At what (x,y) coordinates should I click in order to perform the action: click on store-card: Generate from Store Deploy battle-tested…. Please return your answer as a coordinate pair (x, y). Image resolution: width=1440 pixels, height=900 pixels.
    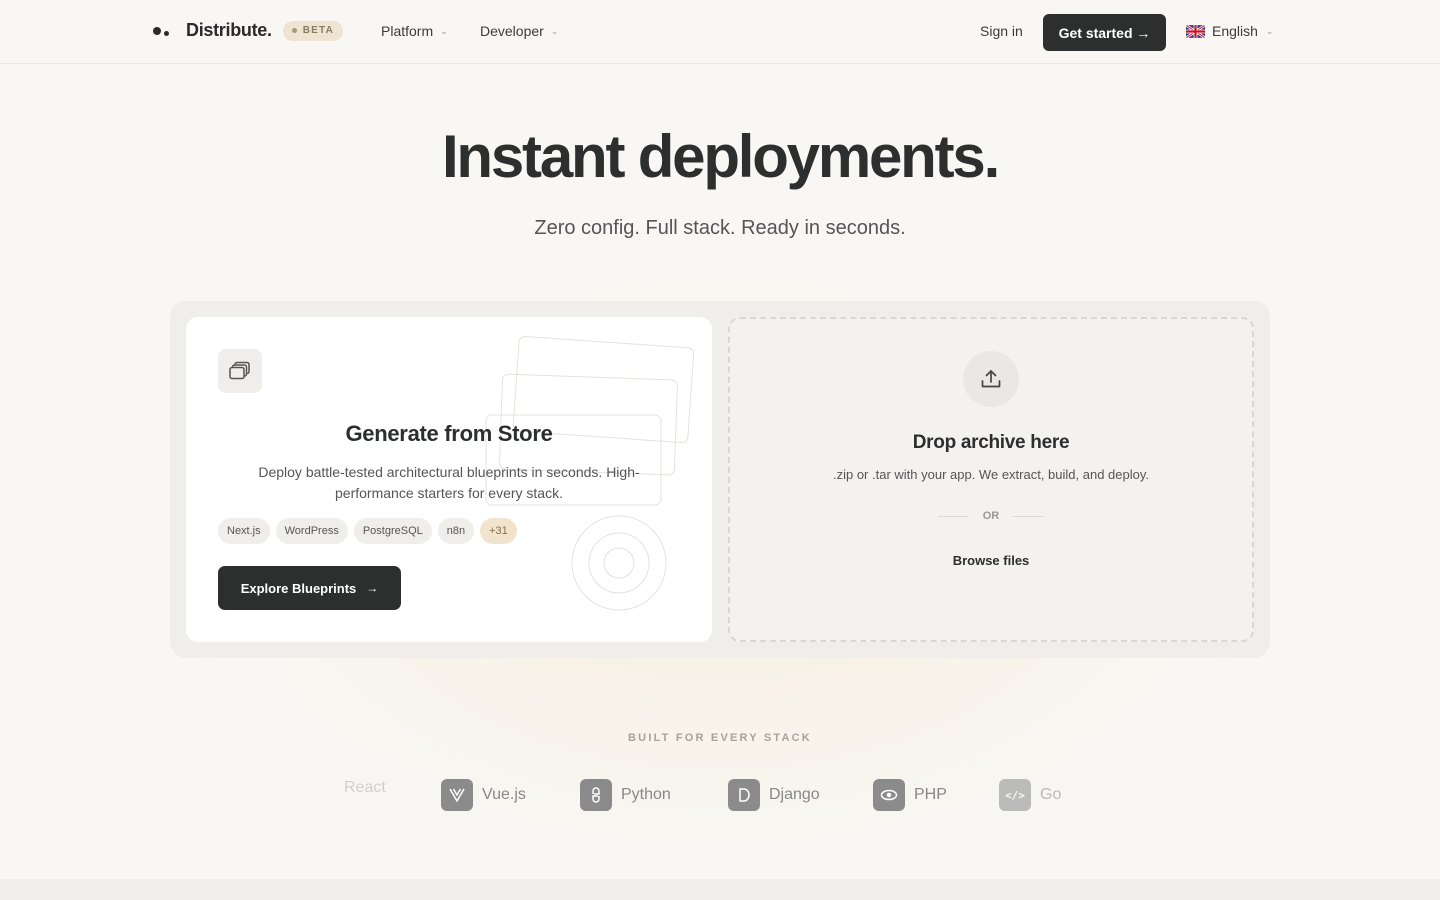
    Looking at the image, I should click on (449, 479).